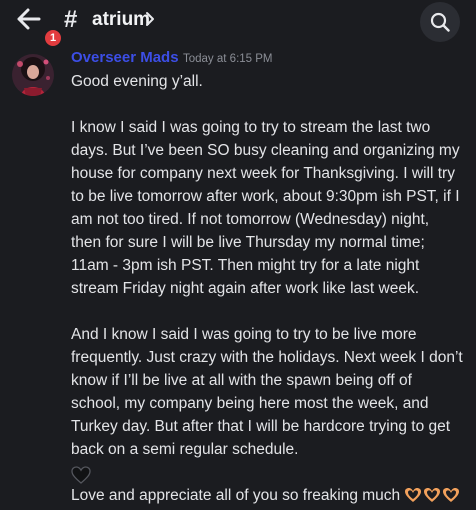 Image resolution: width=476 pixels, height=510 pixels. Describe the element at coordinates (137, 81) in the screenshot. I see `message-greeting: Good evening y’all.` at that location.